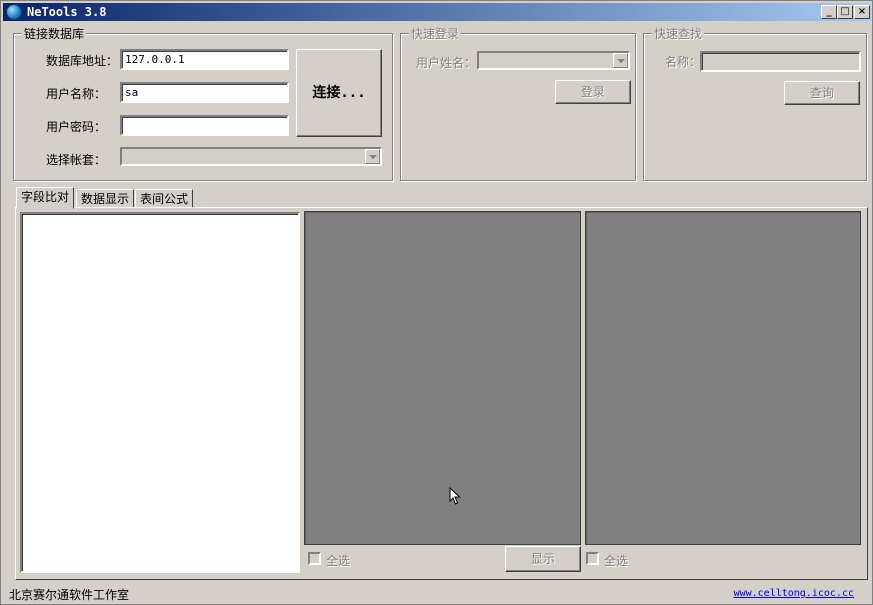 This screenshot has height=605, width=873. Describe the element at coordinates (683, 62) in the screenshot. I see `find-name-label: 名称：` at that location.